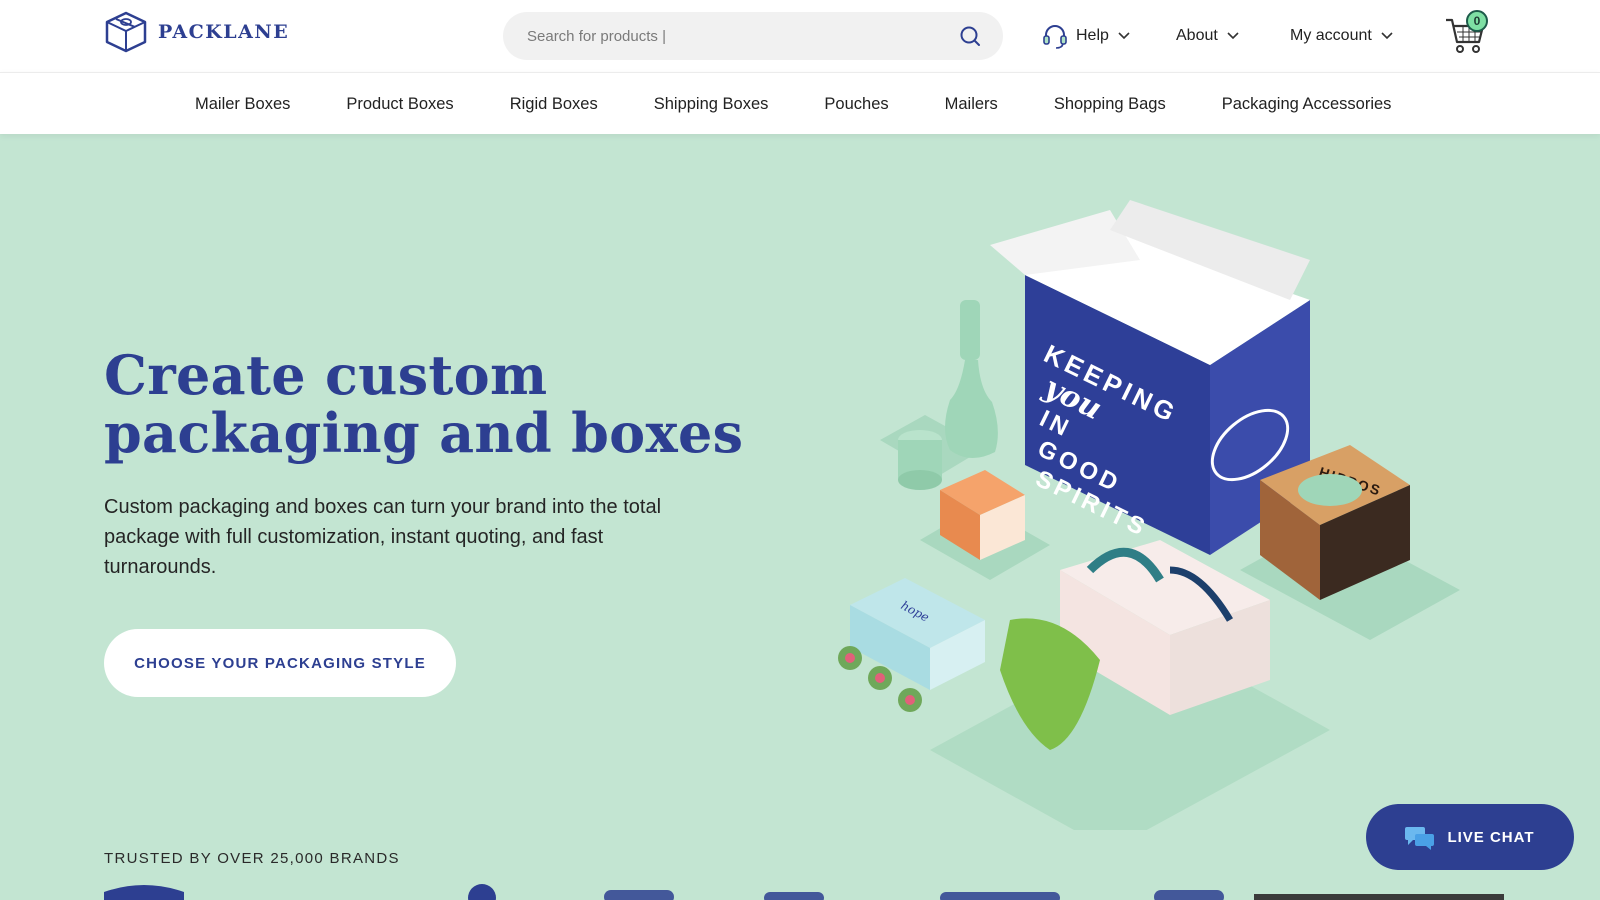 This screenshot has height=900, width=1600. Describe the element at coordinates (554, 104) in the screenshot. I see `category-rigid-boxes: Rigid Boxes` at that location.